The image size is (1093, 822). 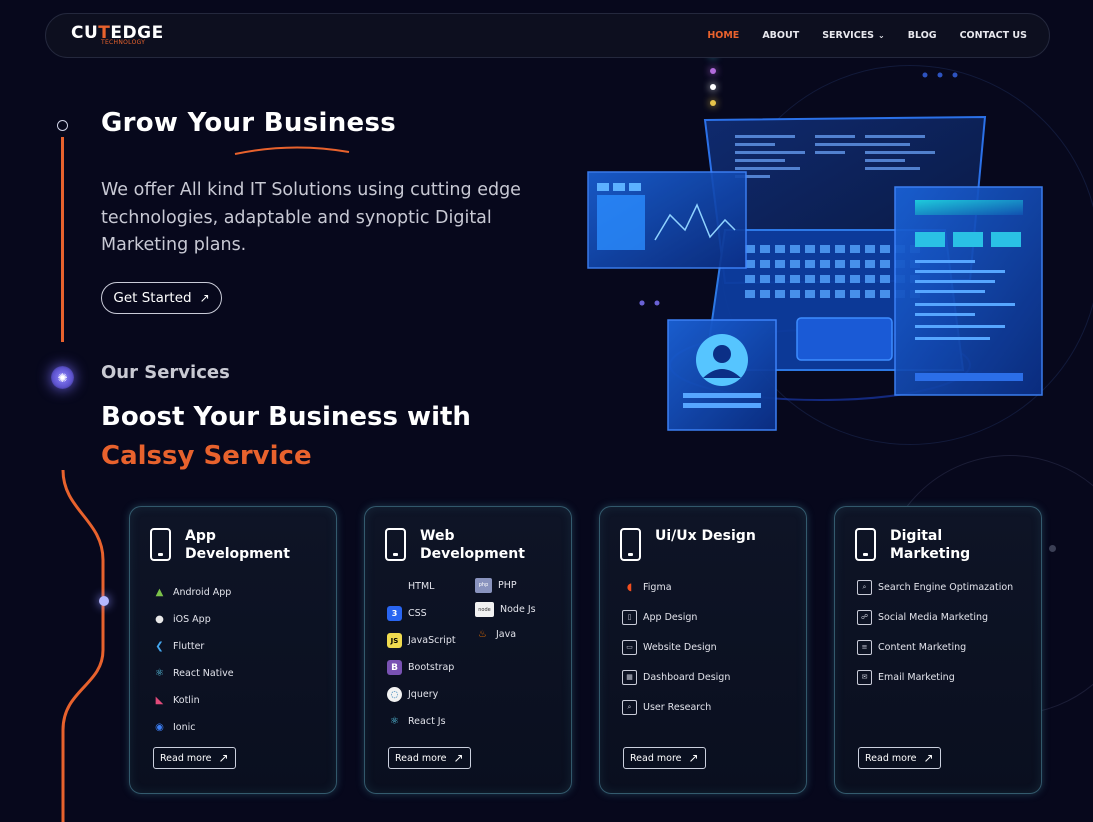 I want to click on bg-dot-decoration, so click(x=1052, y=548).